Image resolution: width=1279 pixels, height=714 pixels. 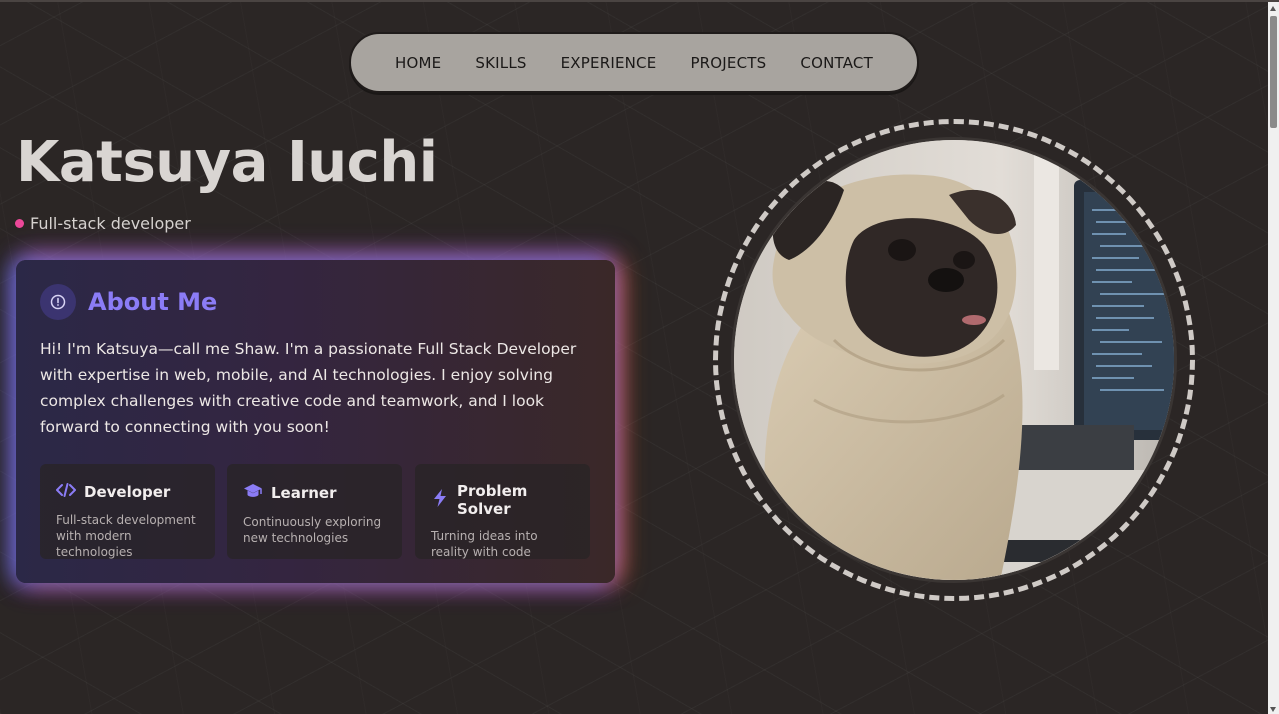 What do you see at coordinates (500, 63) in the screenshot?
I see `nav-skills: SKILLS` at bounding box center [500, 63].